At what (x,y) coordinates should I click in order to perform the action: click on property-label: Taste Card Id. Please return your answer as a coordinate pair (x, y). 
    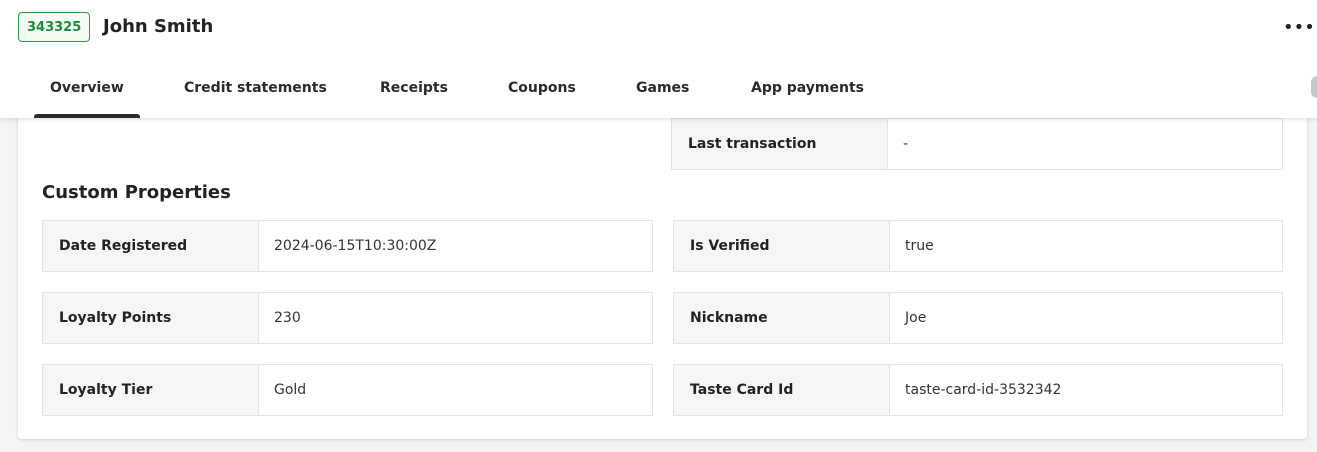
    Looking at the image, I should click on (782, 390).